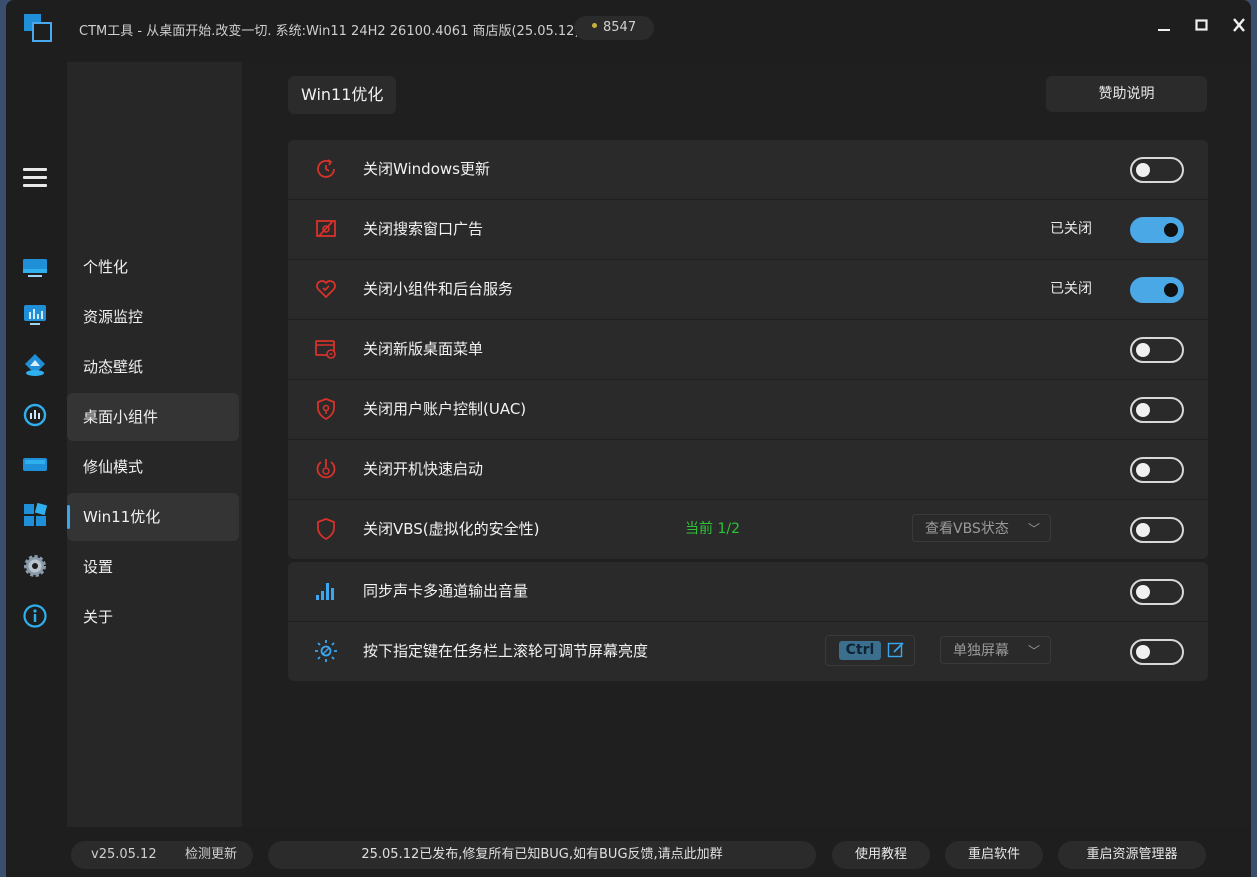 This screenshot has height=877, width=1257. What do you see at coordinates (994, 855) in the screenshot?
I see `restart-app-button: 重启软件` at bounding box center [994, 855].